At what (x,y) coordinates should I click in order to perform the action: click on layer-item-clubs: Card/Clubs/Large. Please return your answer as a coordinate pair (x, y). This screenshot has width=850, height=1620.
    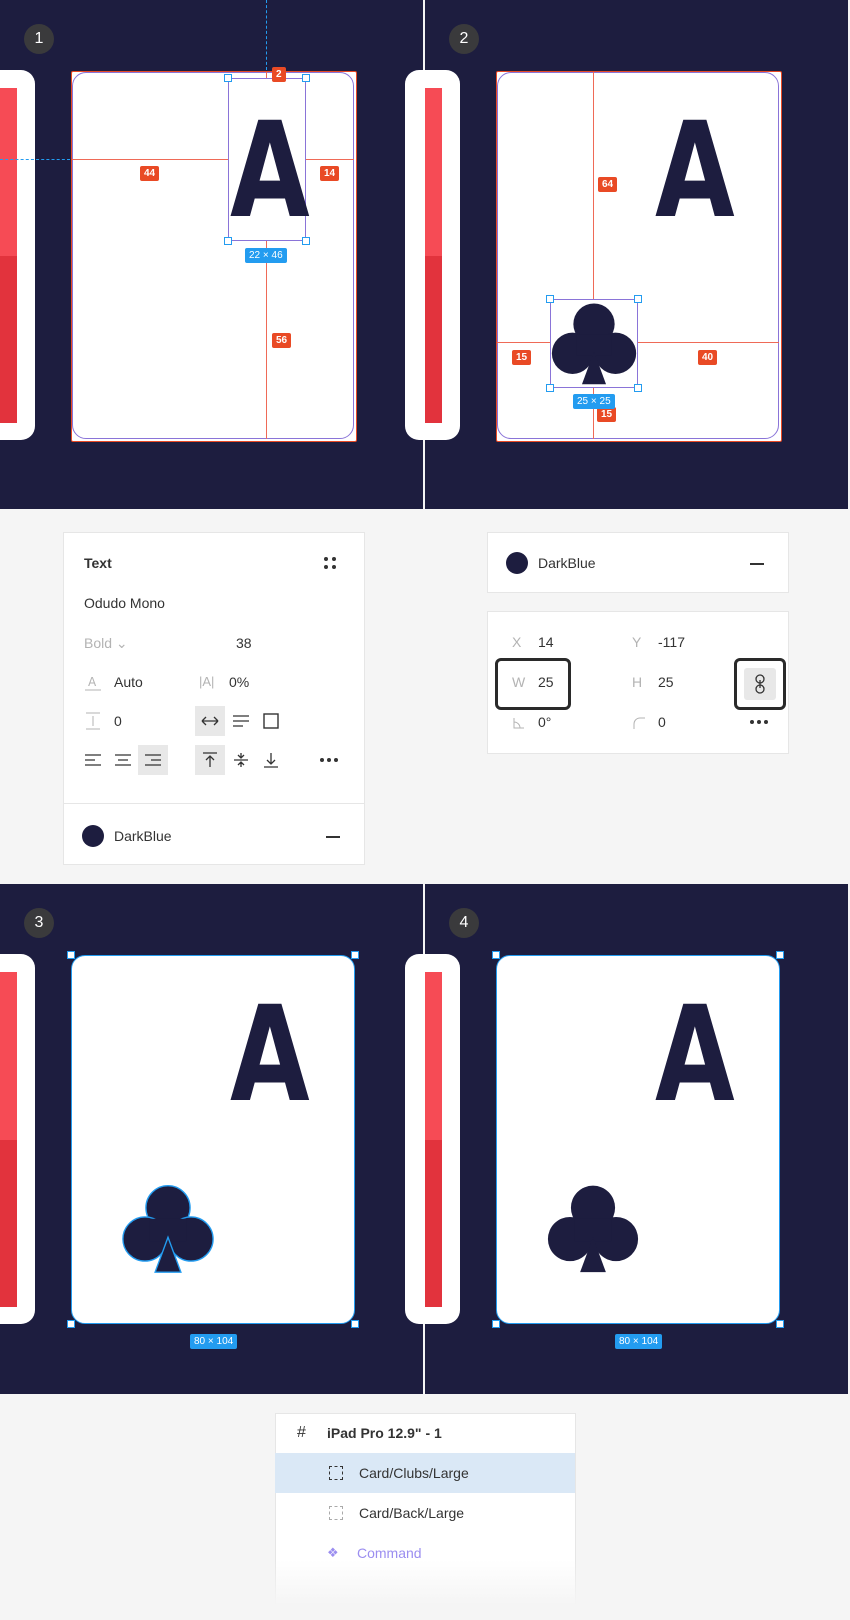
    Looking at the image, I should click on (425, 1473).